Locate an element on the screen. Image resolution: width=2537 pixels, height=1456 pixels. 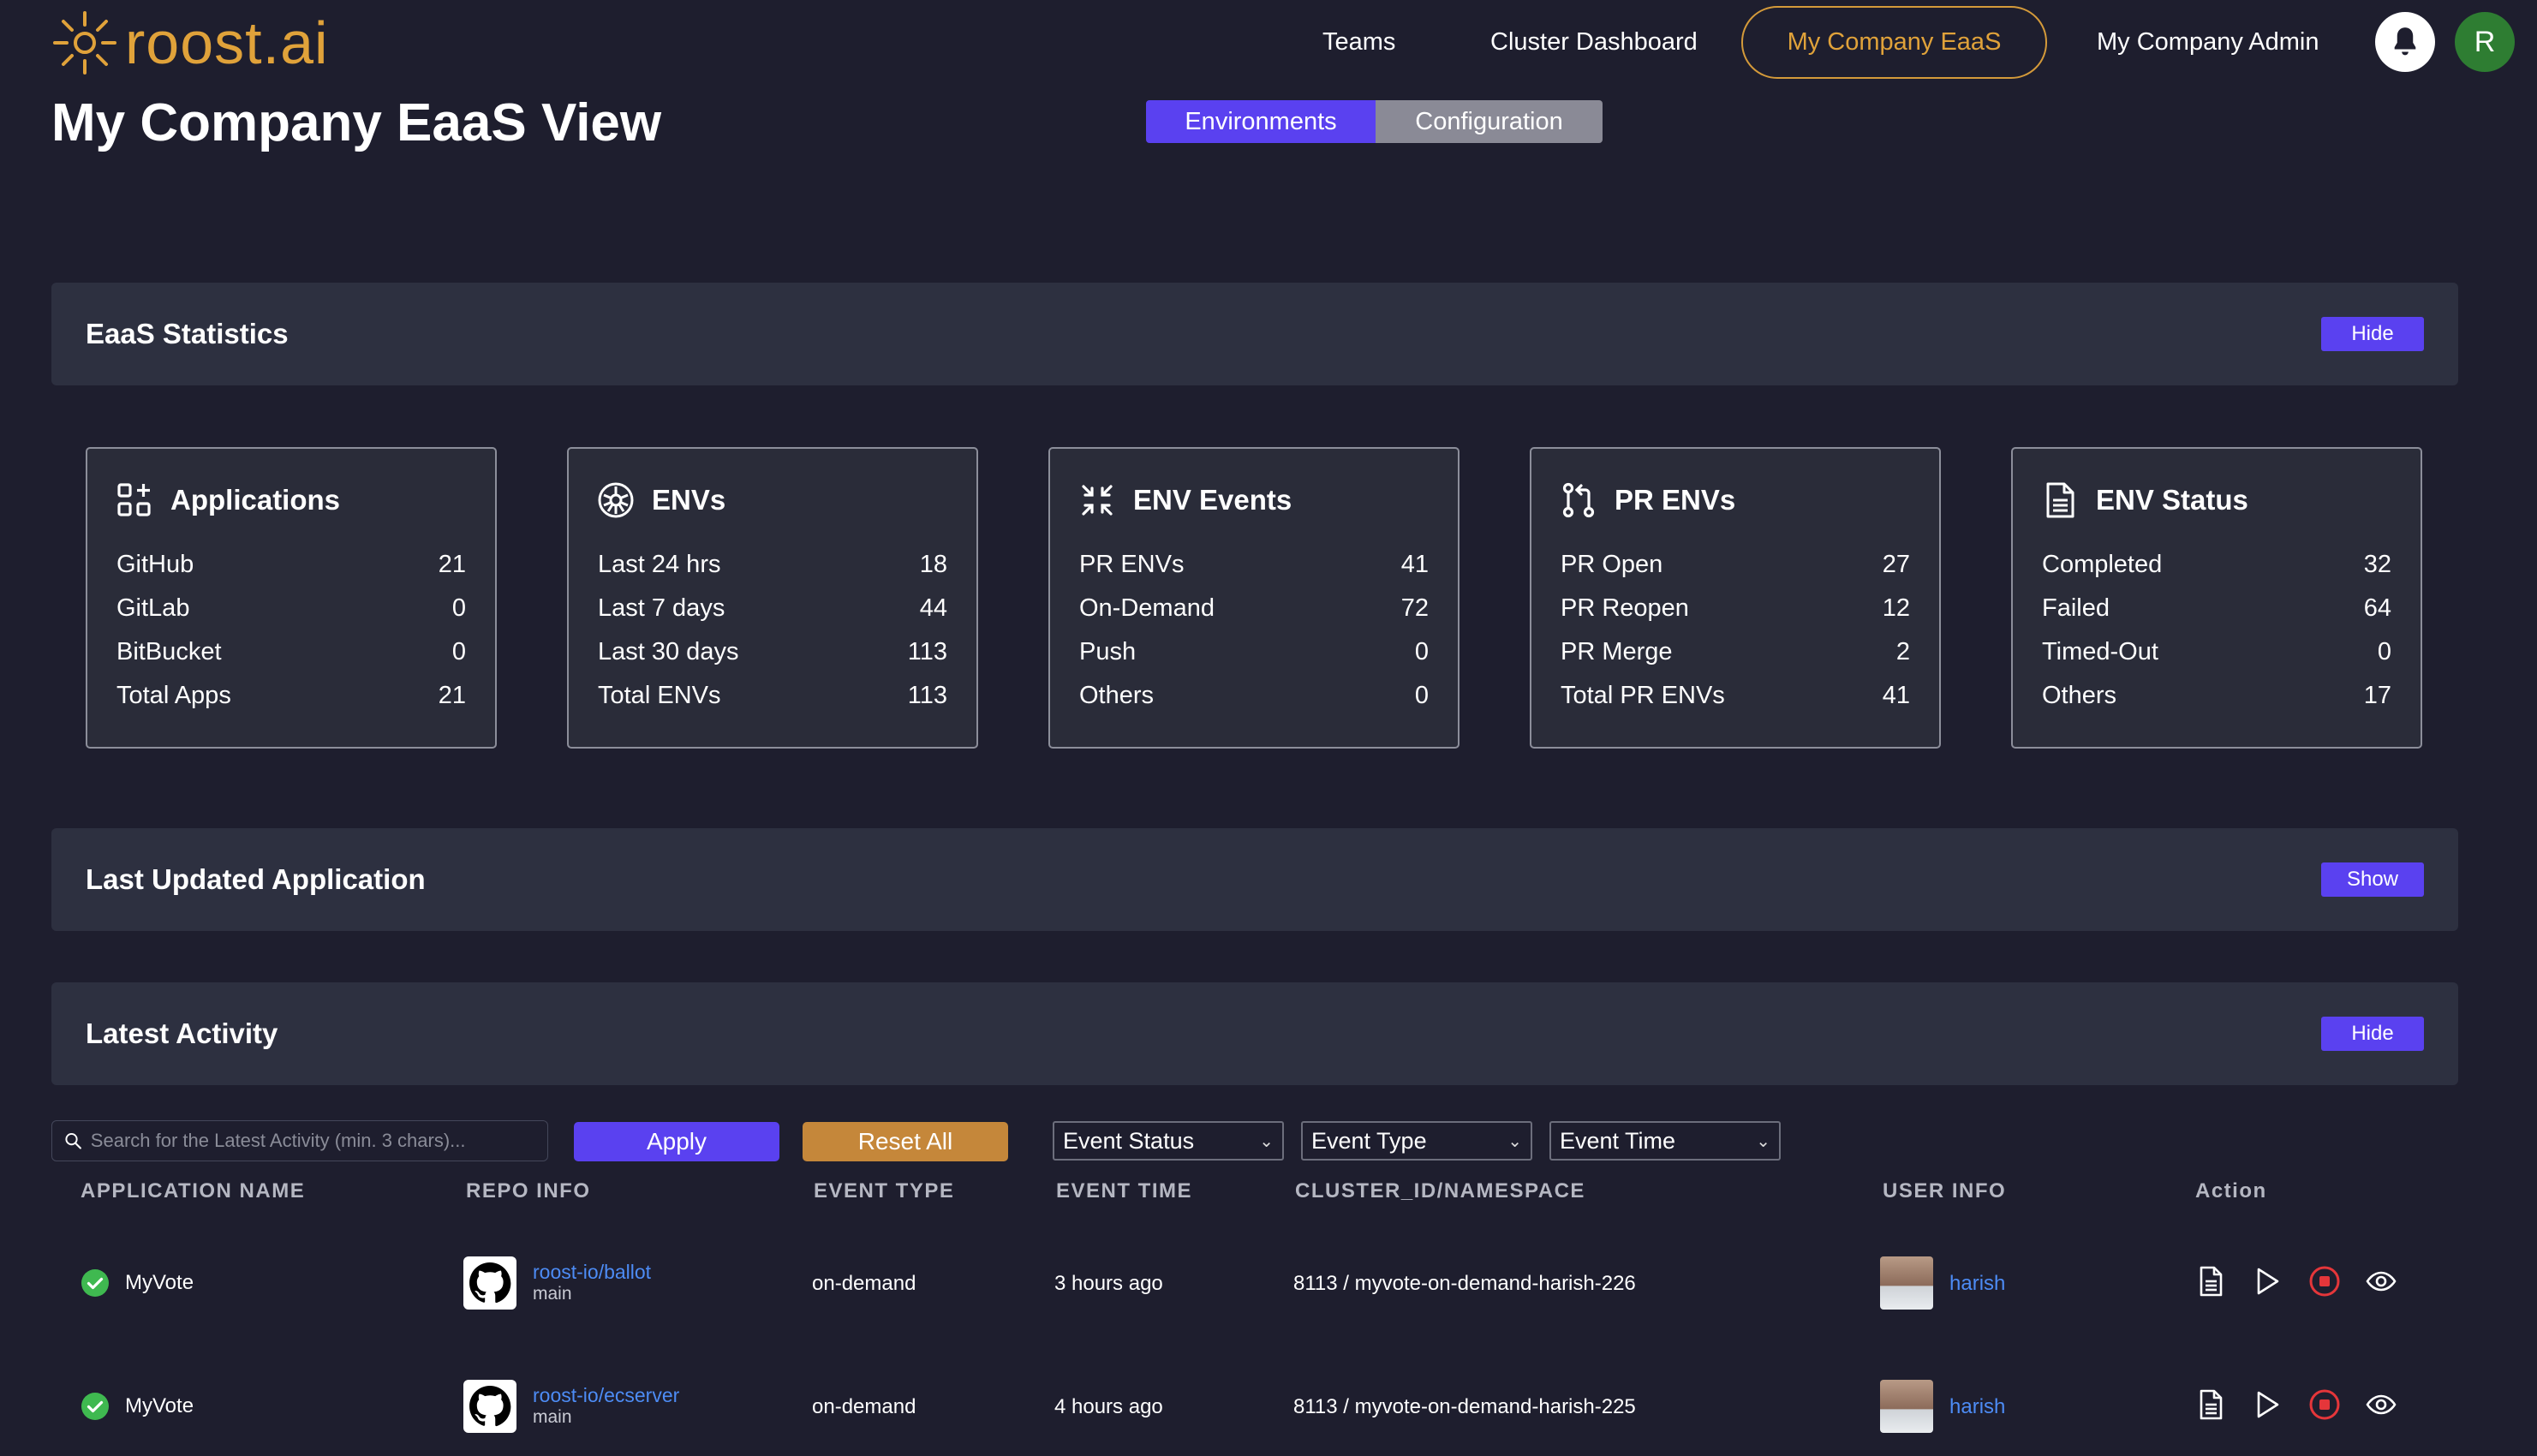
avatar-initial: R is located at coordinates (2485, 42).